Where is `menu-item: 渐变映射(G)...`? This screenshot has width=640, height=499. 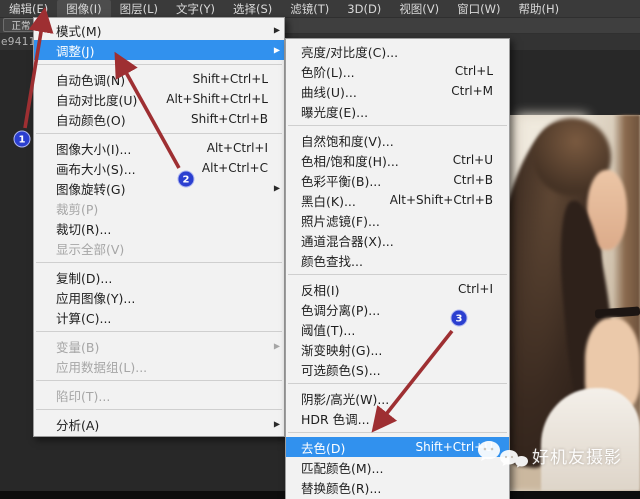 menu-item: 渐变映射(G)... is located at coordinates (397, 349).